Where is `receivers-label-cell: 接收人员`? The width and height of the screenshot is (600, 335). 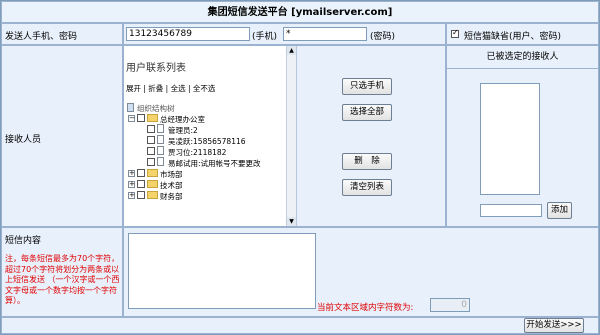
receivers-label-cell: 接收人员 is located at coordinates (62, 136).